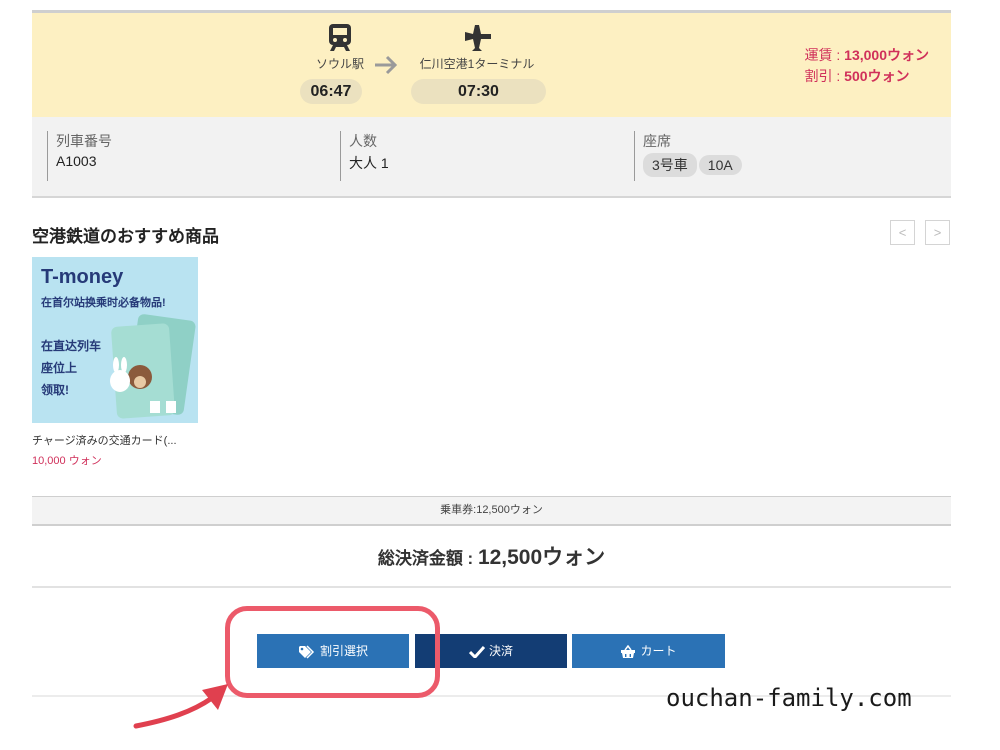  I want to click on fare-summary: 運賃 : 13,000ウォン 割引 : 500ウォン, so click(867, 66).